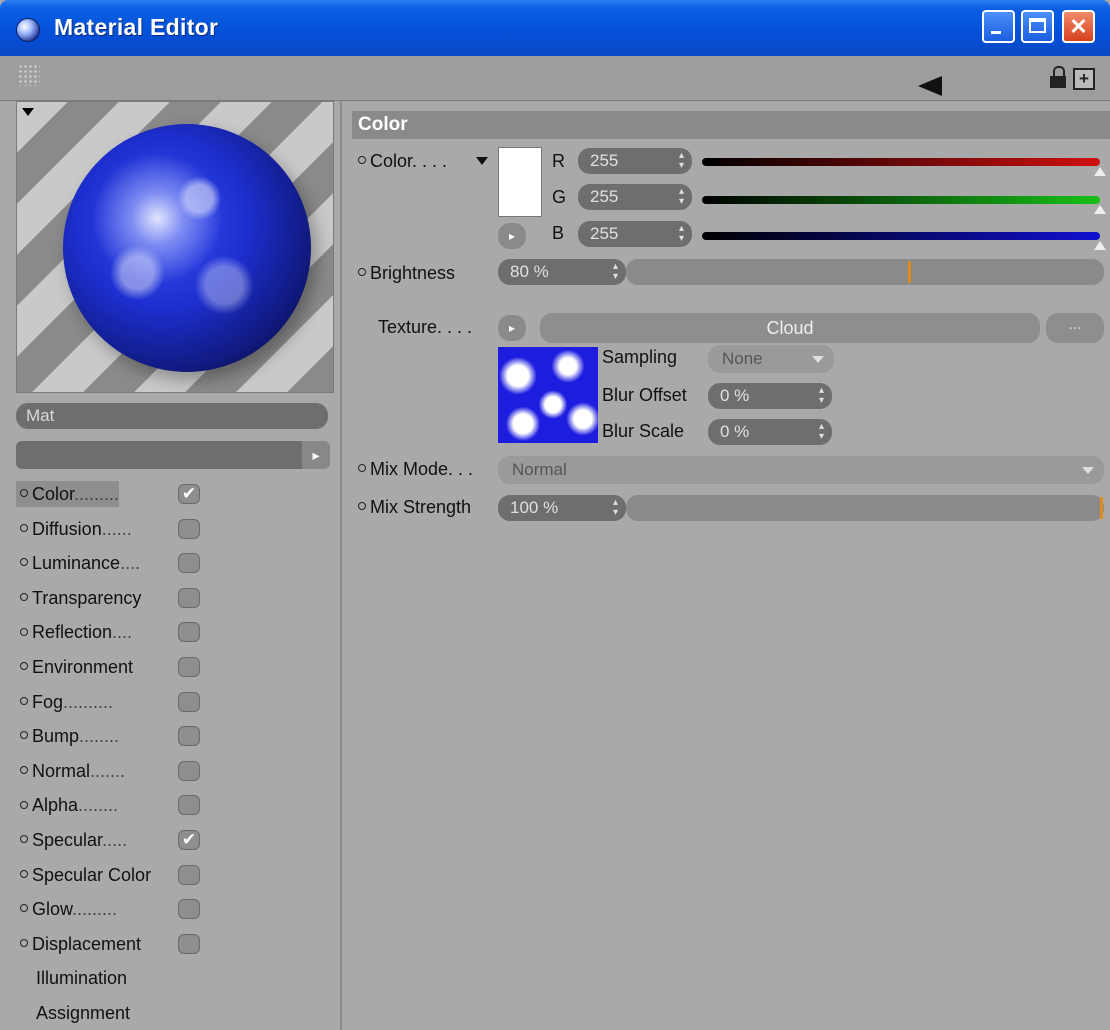 The image size is (1110, 1030). Describe the element at coordinates (48, 701) in the screenshot. I see `channel-label: Fog` at that location.